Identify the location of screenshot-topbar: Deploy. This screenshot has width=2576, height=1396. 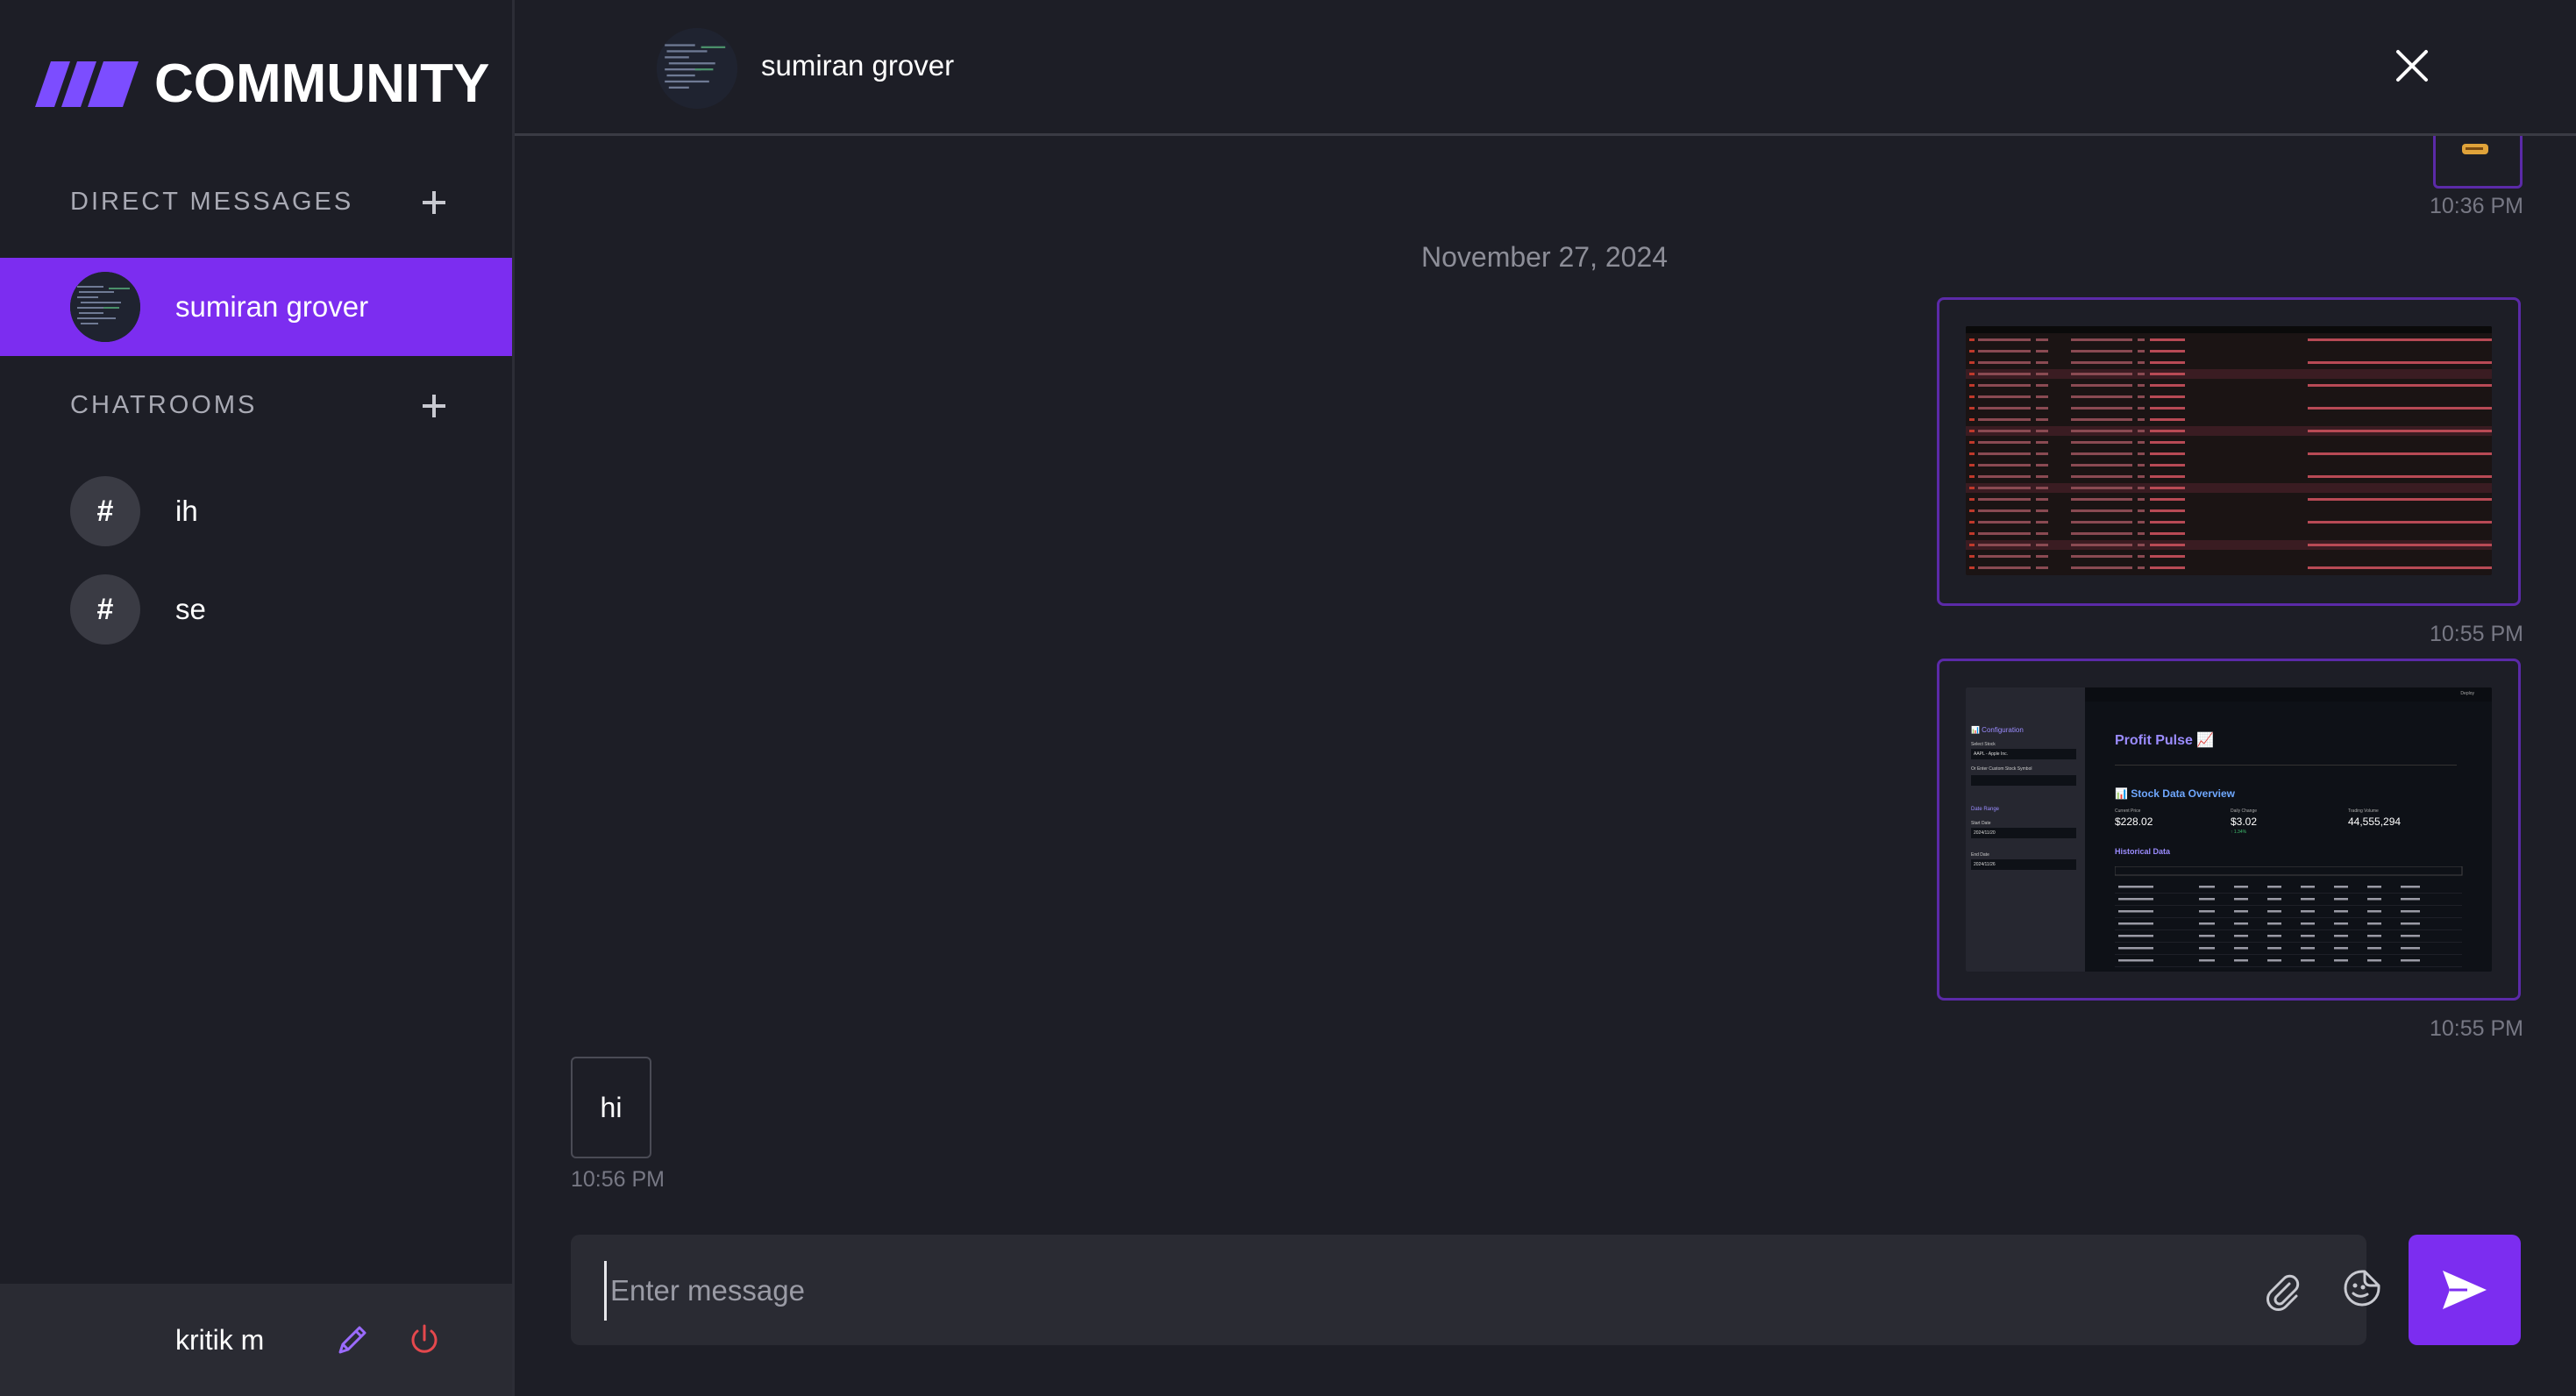
(2288, 694).